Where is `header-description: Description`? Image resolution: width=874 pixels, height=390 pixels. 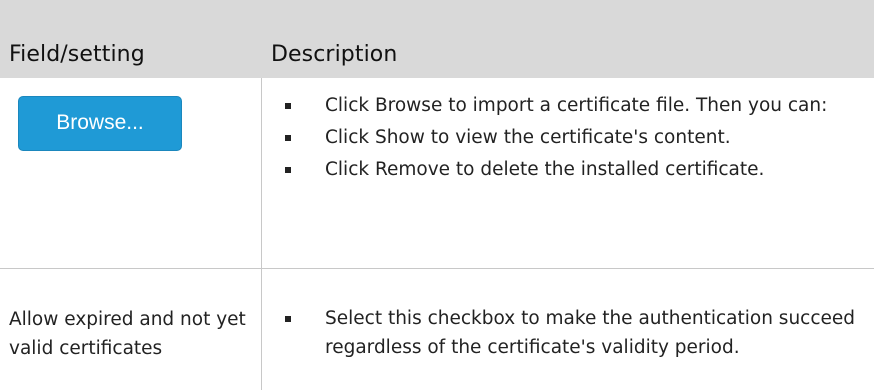
header-description: Description is located at coordinates (334, 54).